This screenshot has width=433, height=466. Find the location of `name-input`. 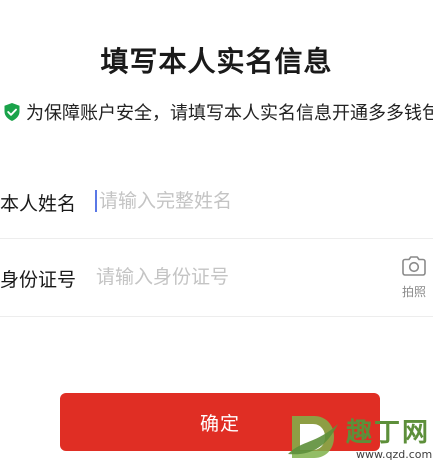

name-input is located at coordinates (232, 201).